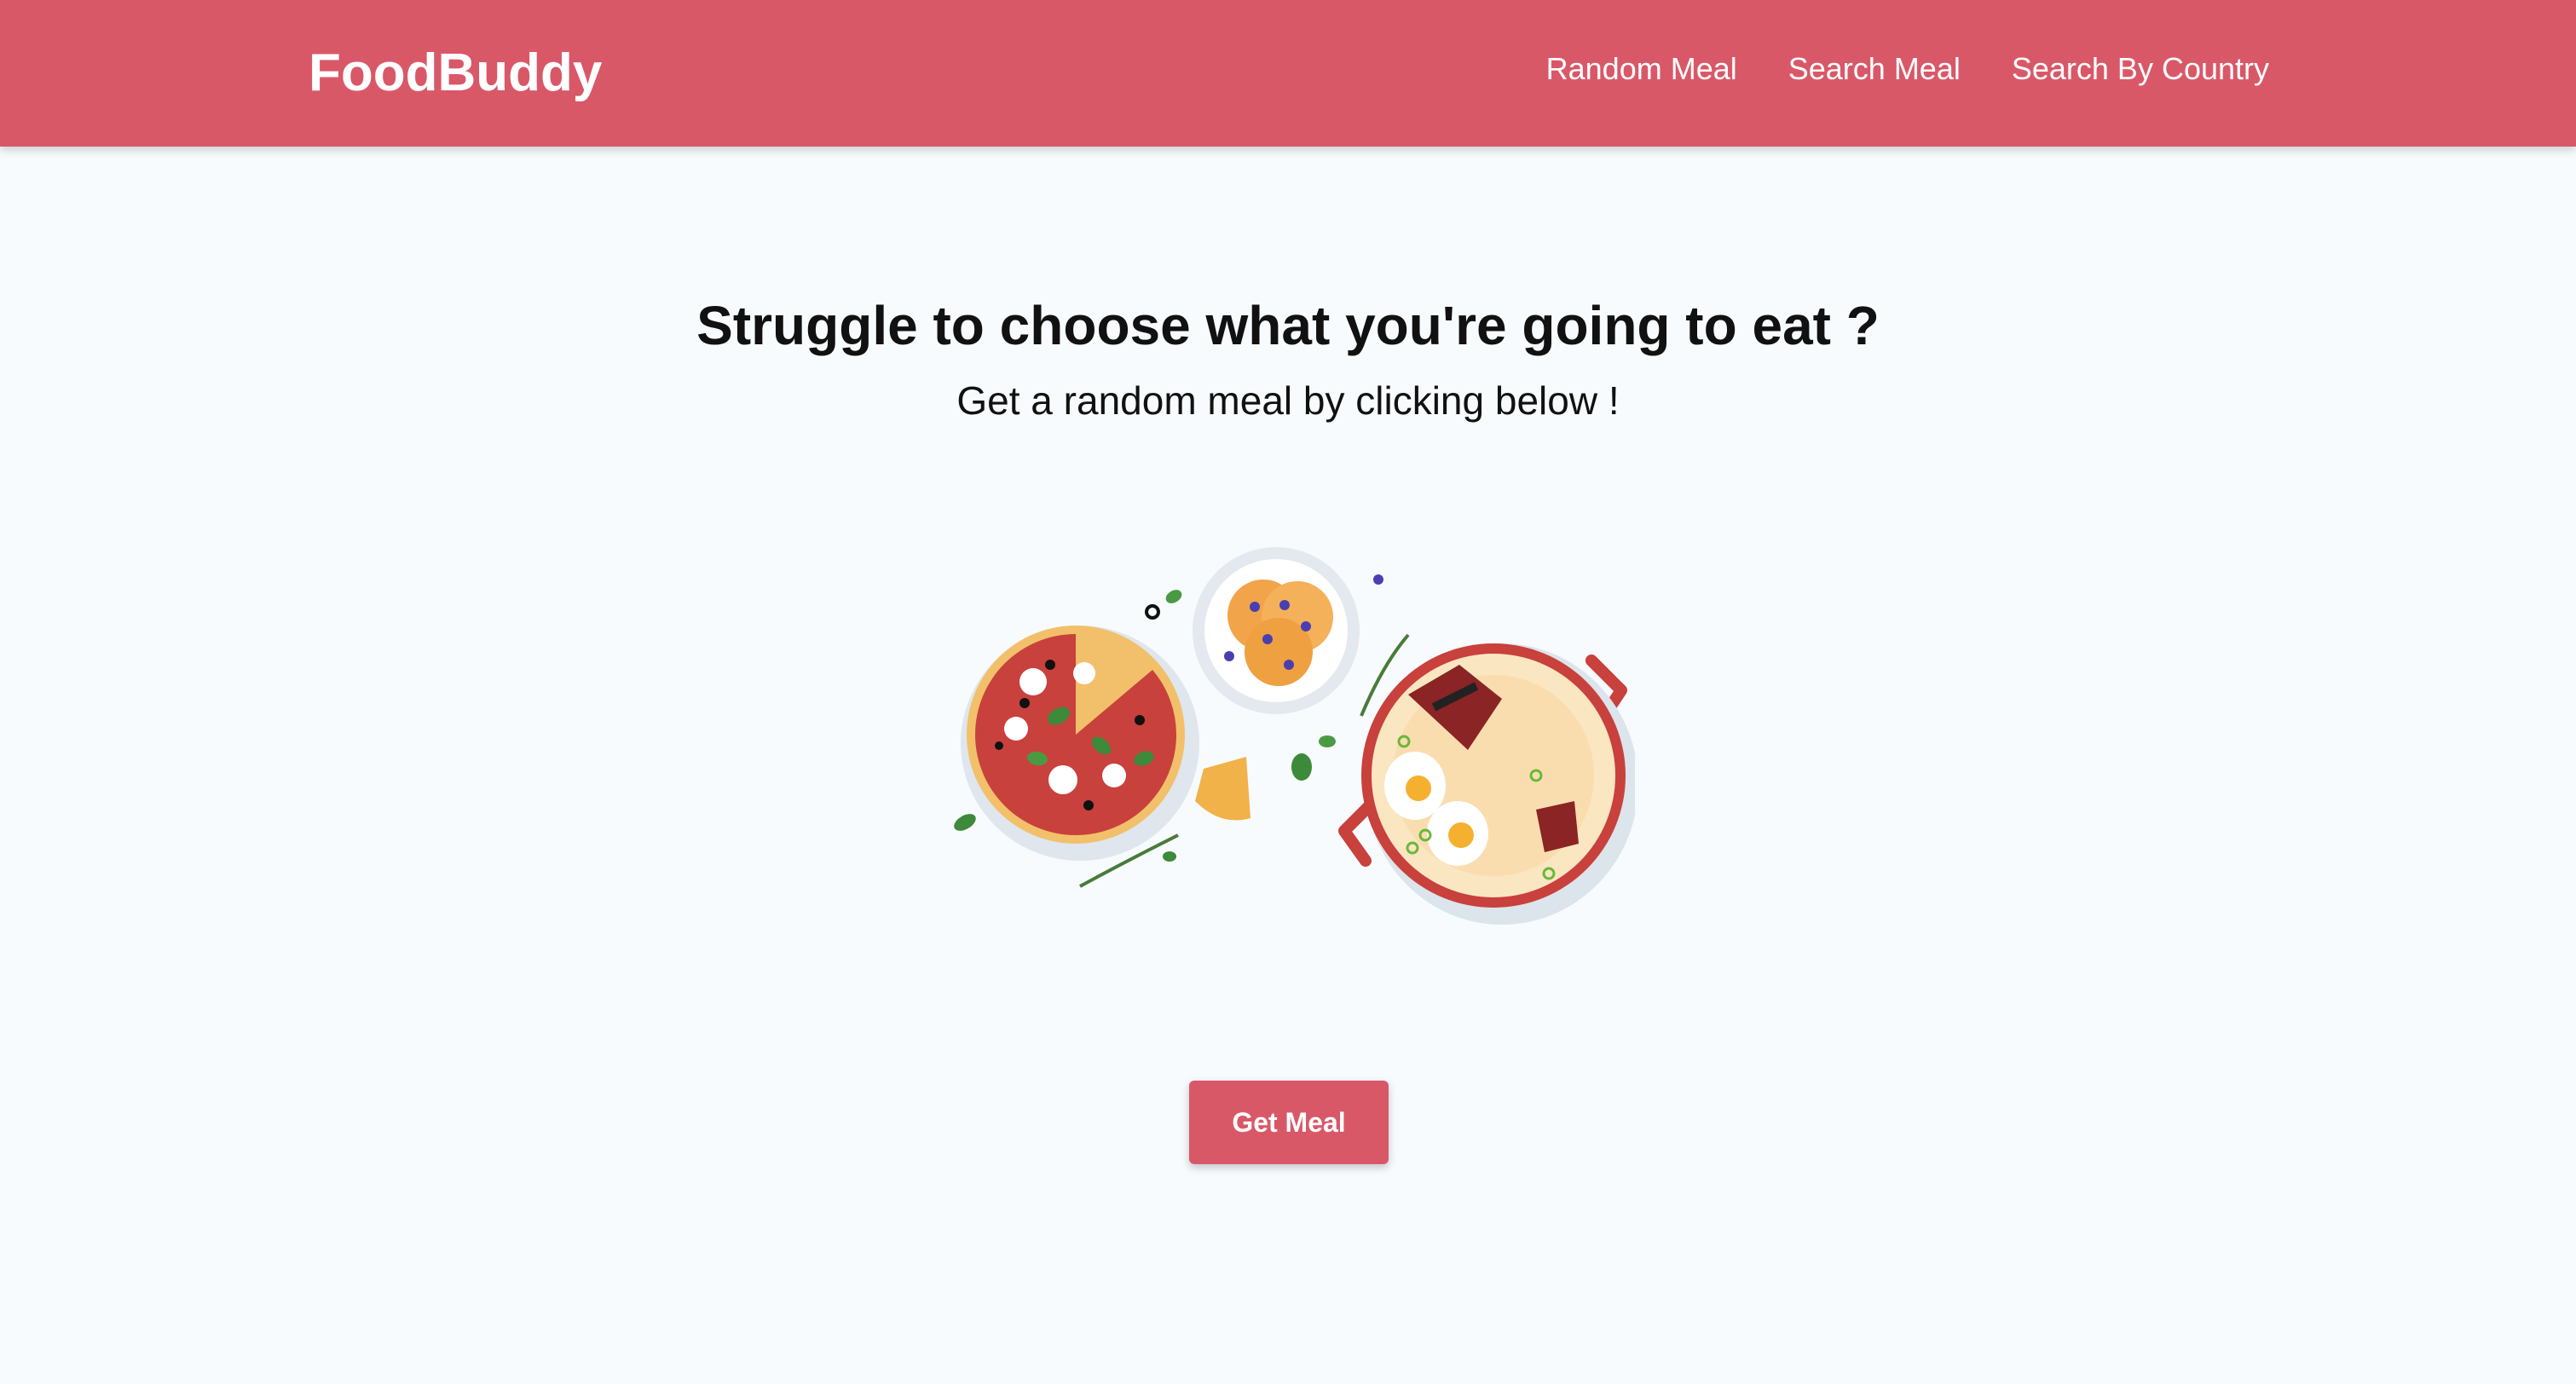 The image size is (2576, 1384). What do you see at coordinates (455, 73) in the screenshot?
I see `brand-logo: FoodBuddy` at bounding box center [455, 73].